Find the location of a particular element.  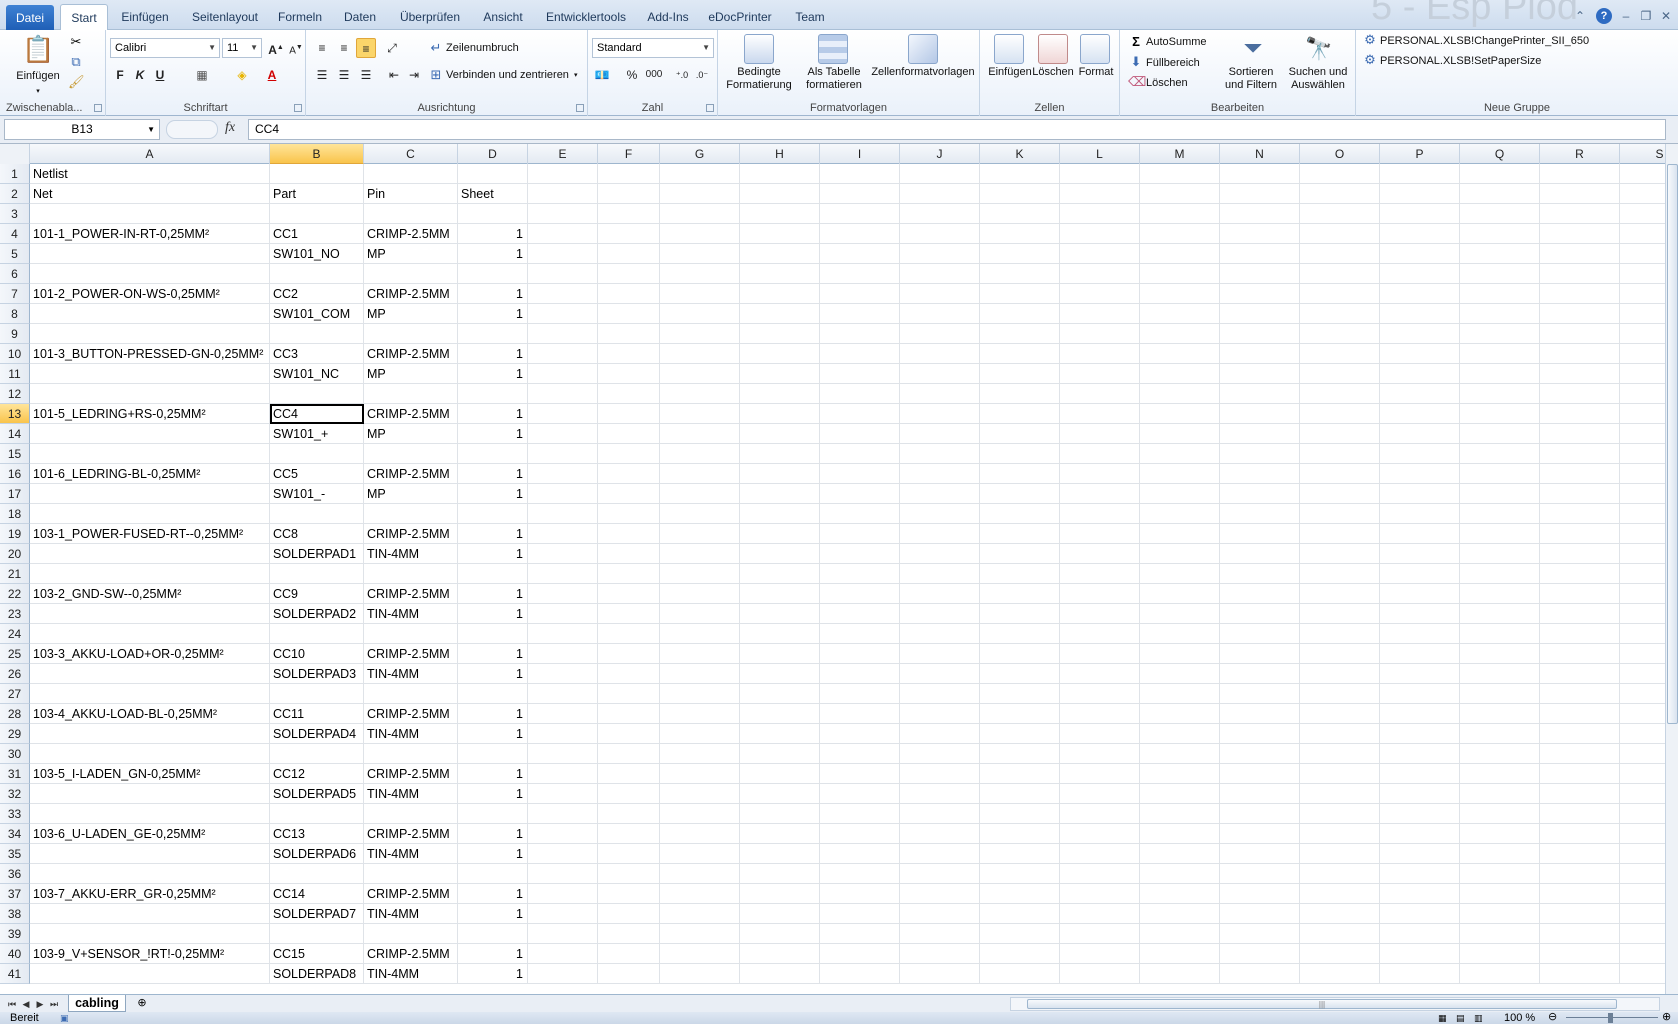

cell-a: 103-9_V+SENSOR_!RT!-0,25MM² is located at coordinates (150, 954).